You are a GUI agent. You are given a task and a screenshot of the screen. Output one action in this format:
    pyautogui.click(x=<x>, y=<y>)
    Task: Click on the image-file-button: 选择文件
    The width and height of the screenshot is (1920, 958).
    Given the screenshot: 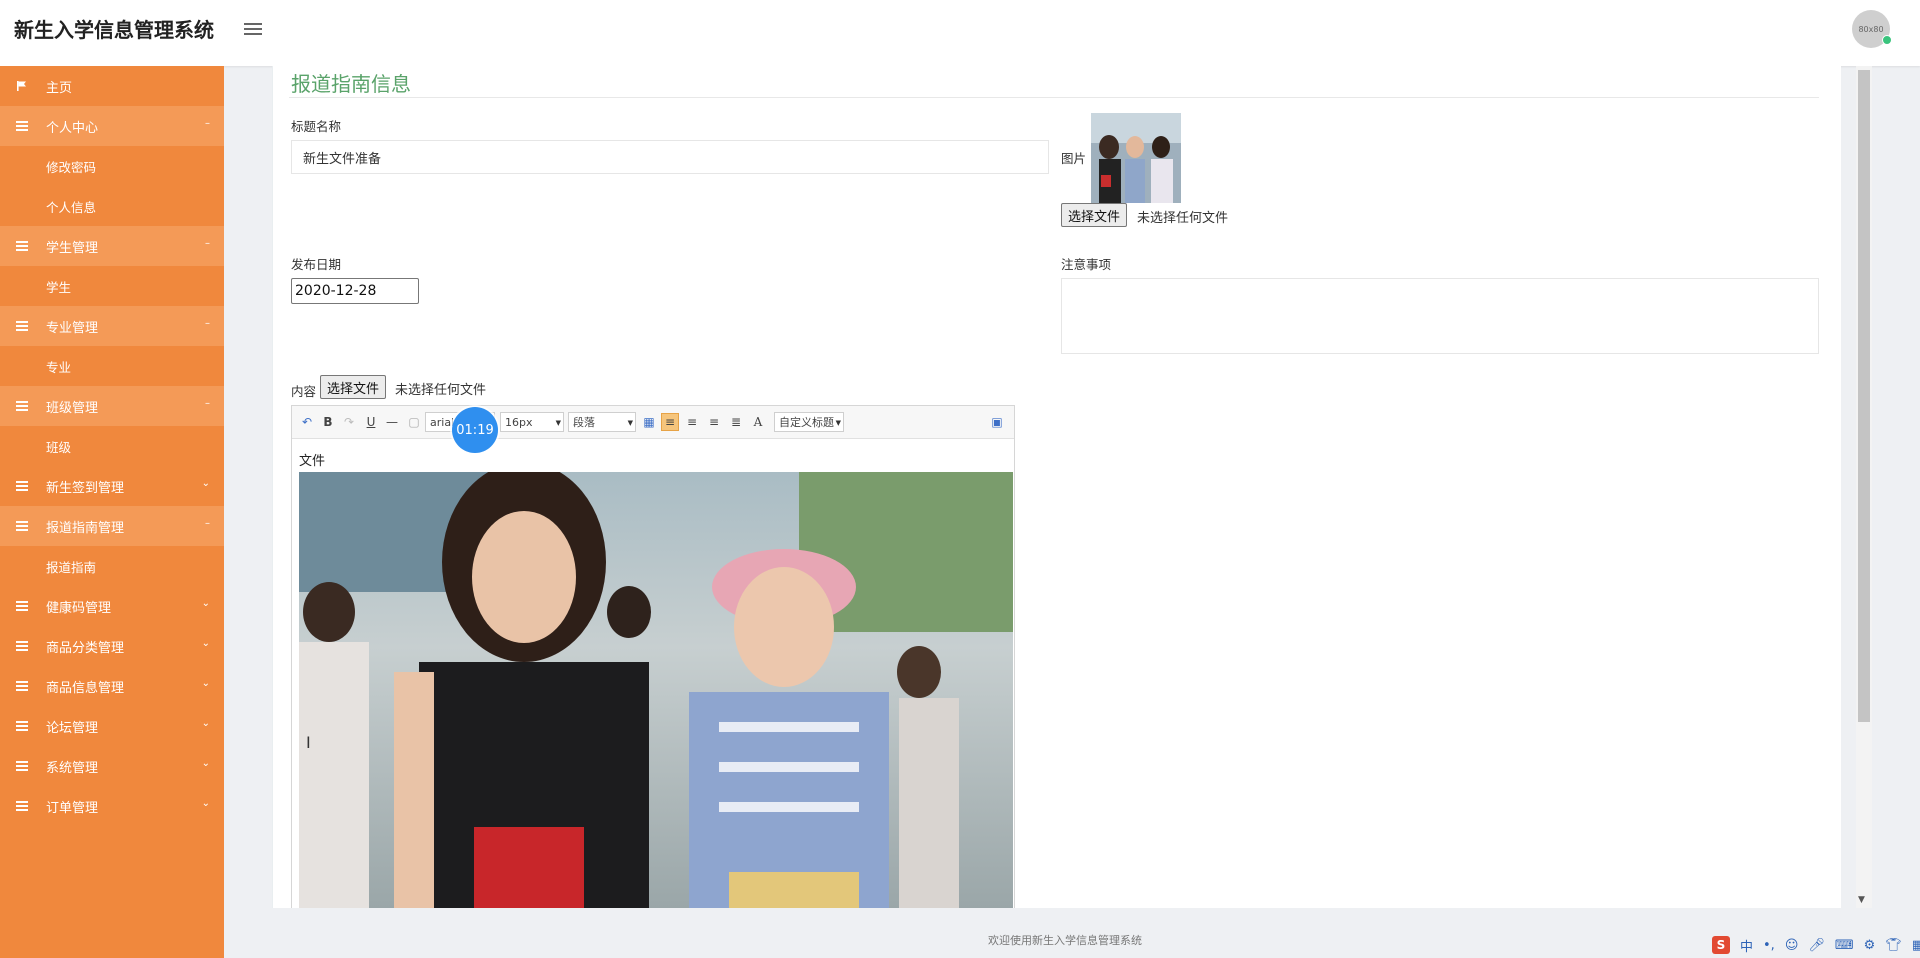 What is the action you would take?
    pyautogui.click(x=1094, y=215)
    